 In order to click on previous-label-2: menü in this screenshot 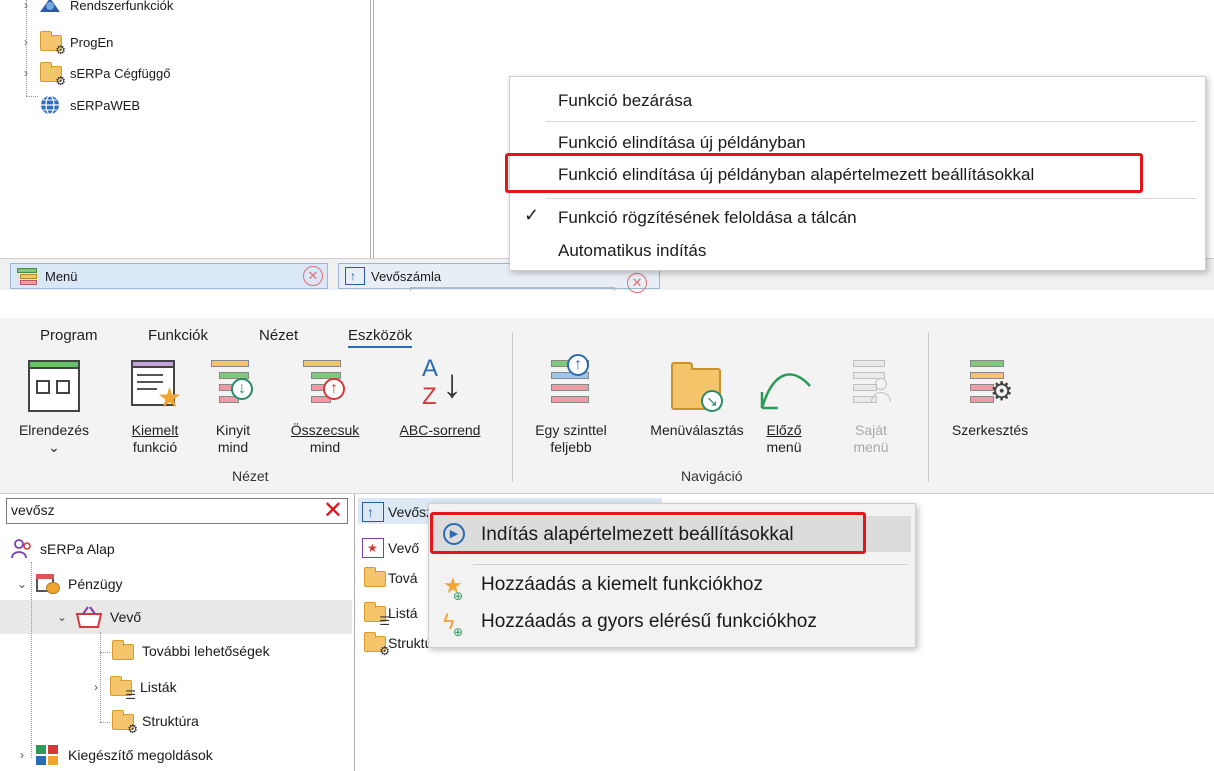, I will do `click(784, 447)`.